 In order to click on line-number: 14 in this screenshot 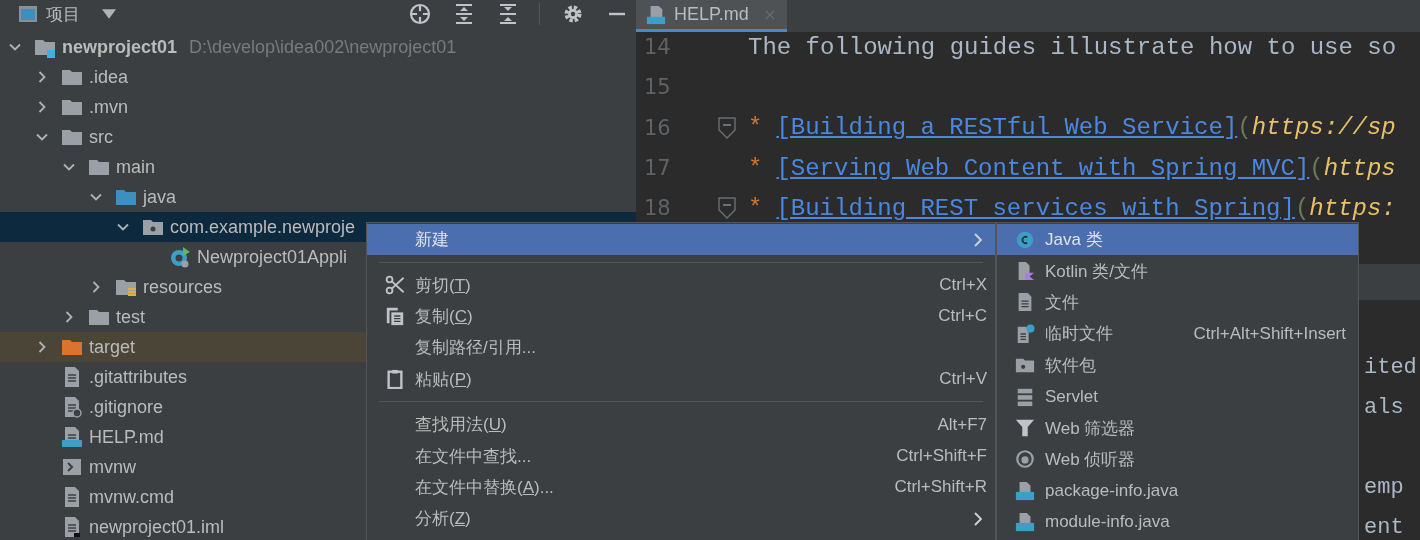, I will do `click(657, 47)`.